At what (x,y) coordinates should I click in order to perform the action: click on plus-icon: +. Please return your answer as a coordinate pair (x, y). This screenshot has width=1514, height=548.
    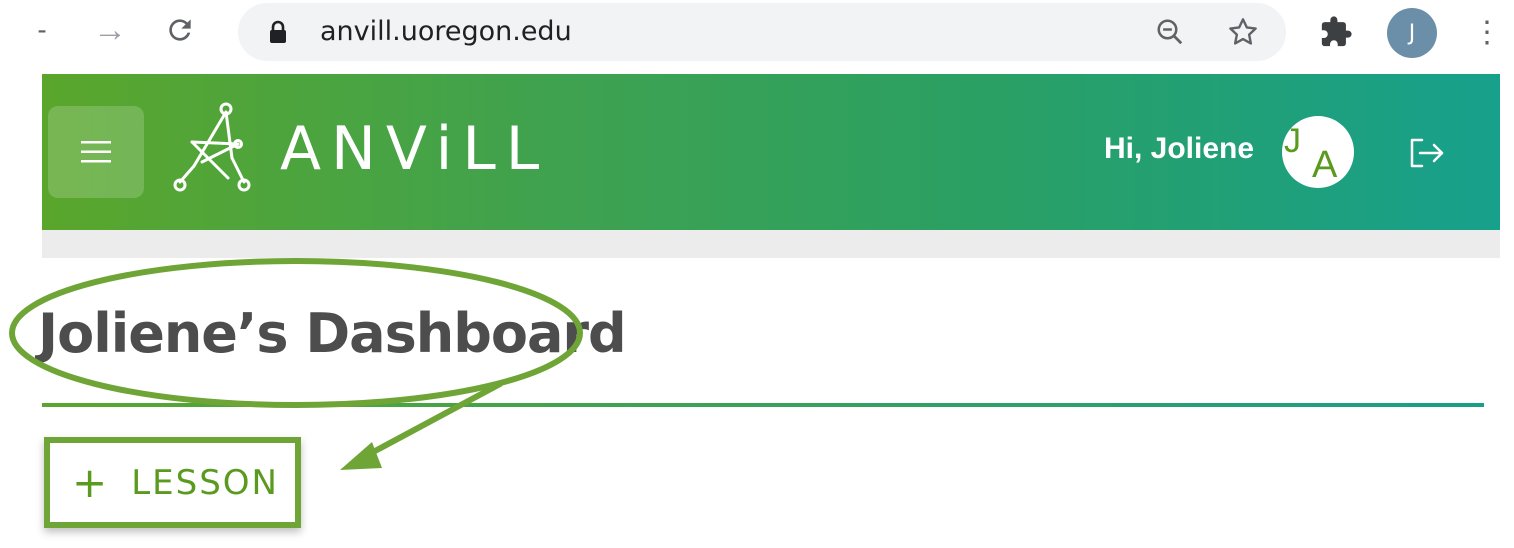
    Looking at the image, I should click on (90, 482).